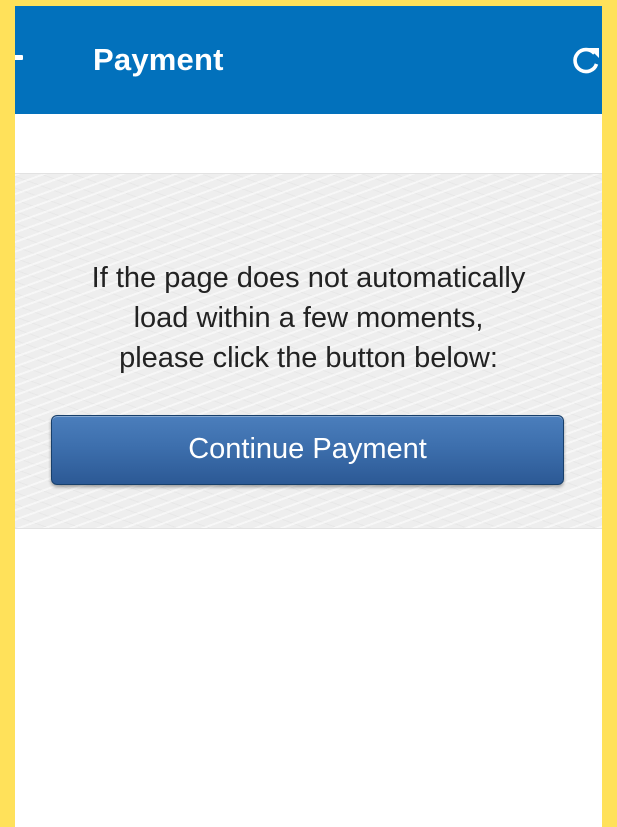 Image resolution: width=617 pixels, height=827 pixels. What do you see at coordinates (307, 450) in the screenshot?
I see `continue-payment-button: Continue Payment` at bounding box center [307, 450].